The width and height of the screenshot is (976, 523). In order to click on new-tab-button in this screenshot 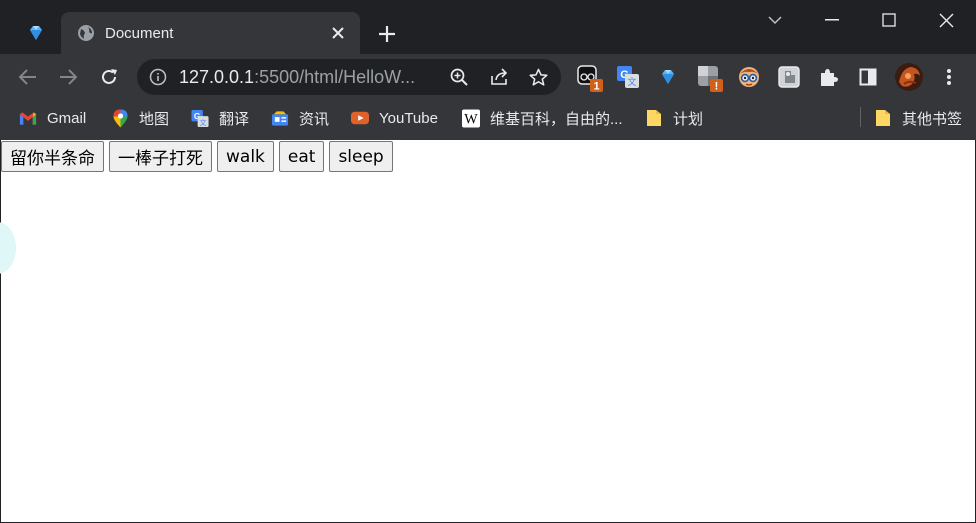, I will do `click(387, 34)`.